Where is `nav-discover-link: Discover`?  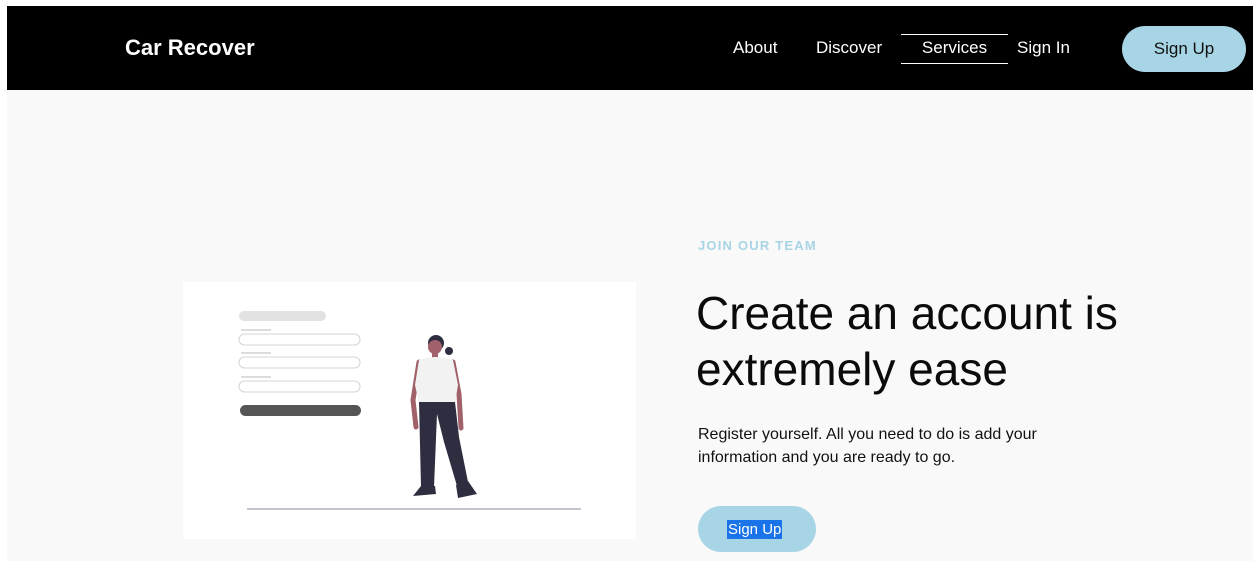
nav-discover-link: Discover is located at coordinates (849, 48).